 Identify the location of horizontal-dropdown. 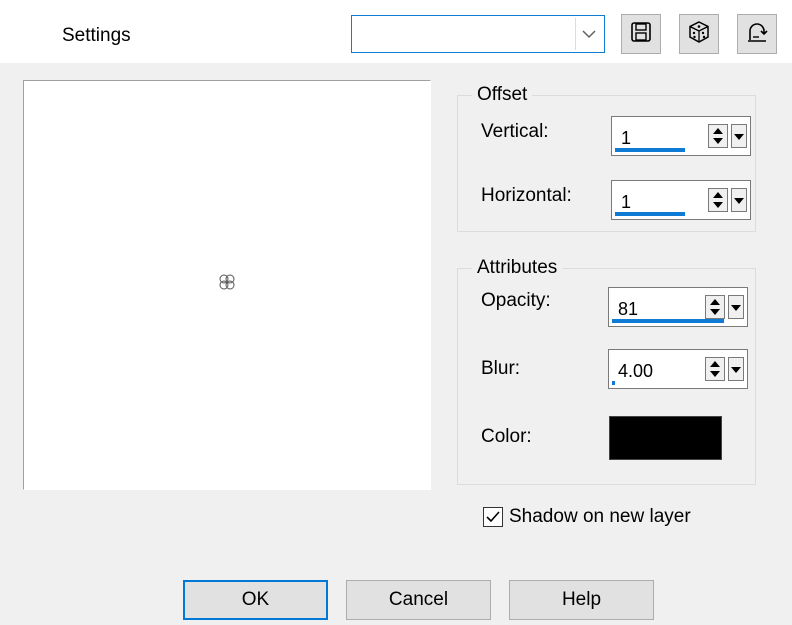
(739, 200).